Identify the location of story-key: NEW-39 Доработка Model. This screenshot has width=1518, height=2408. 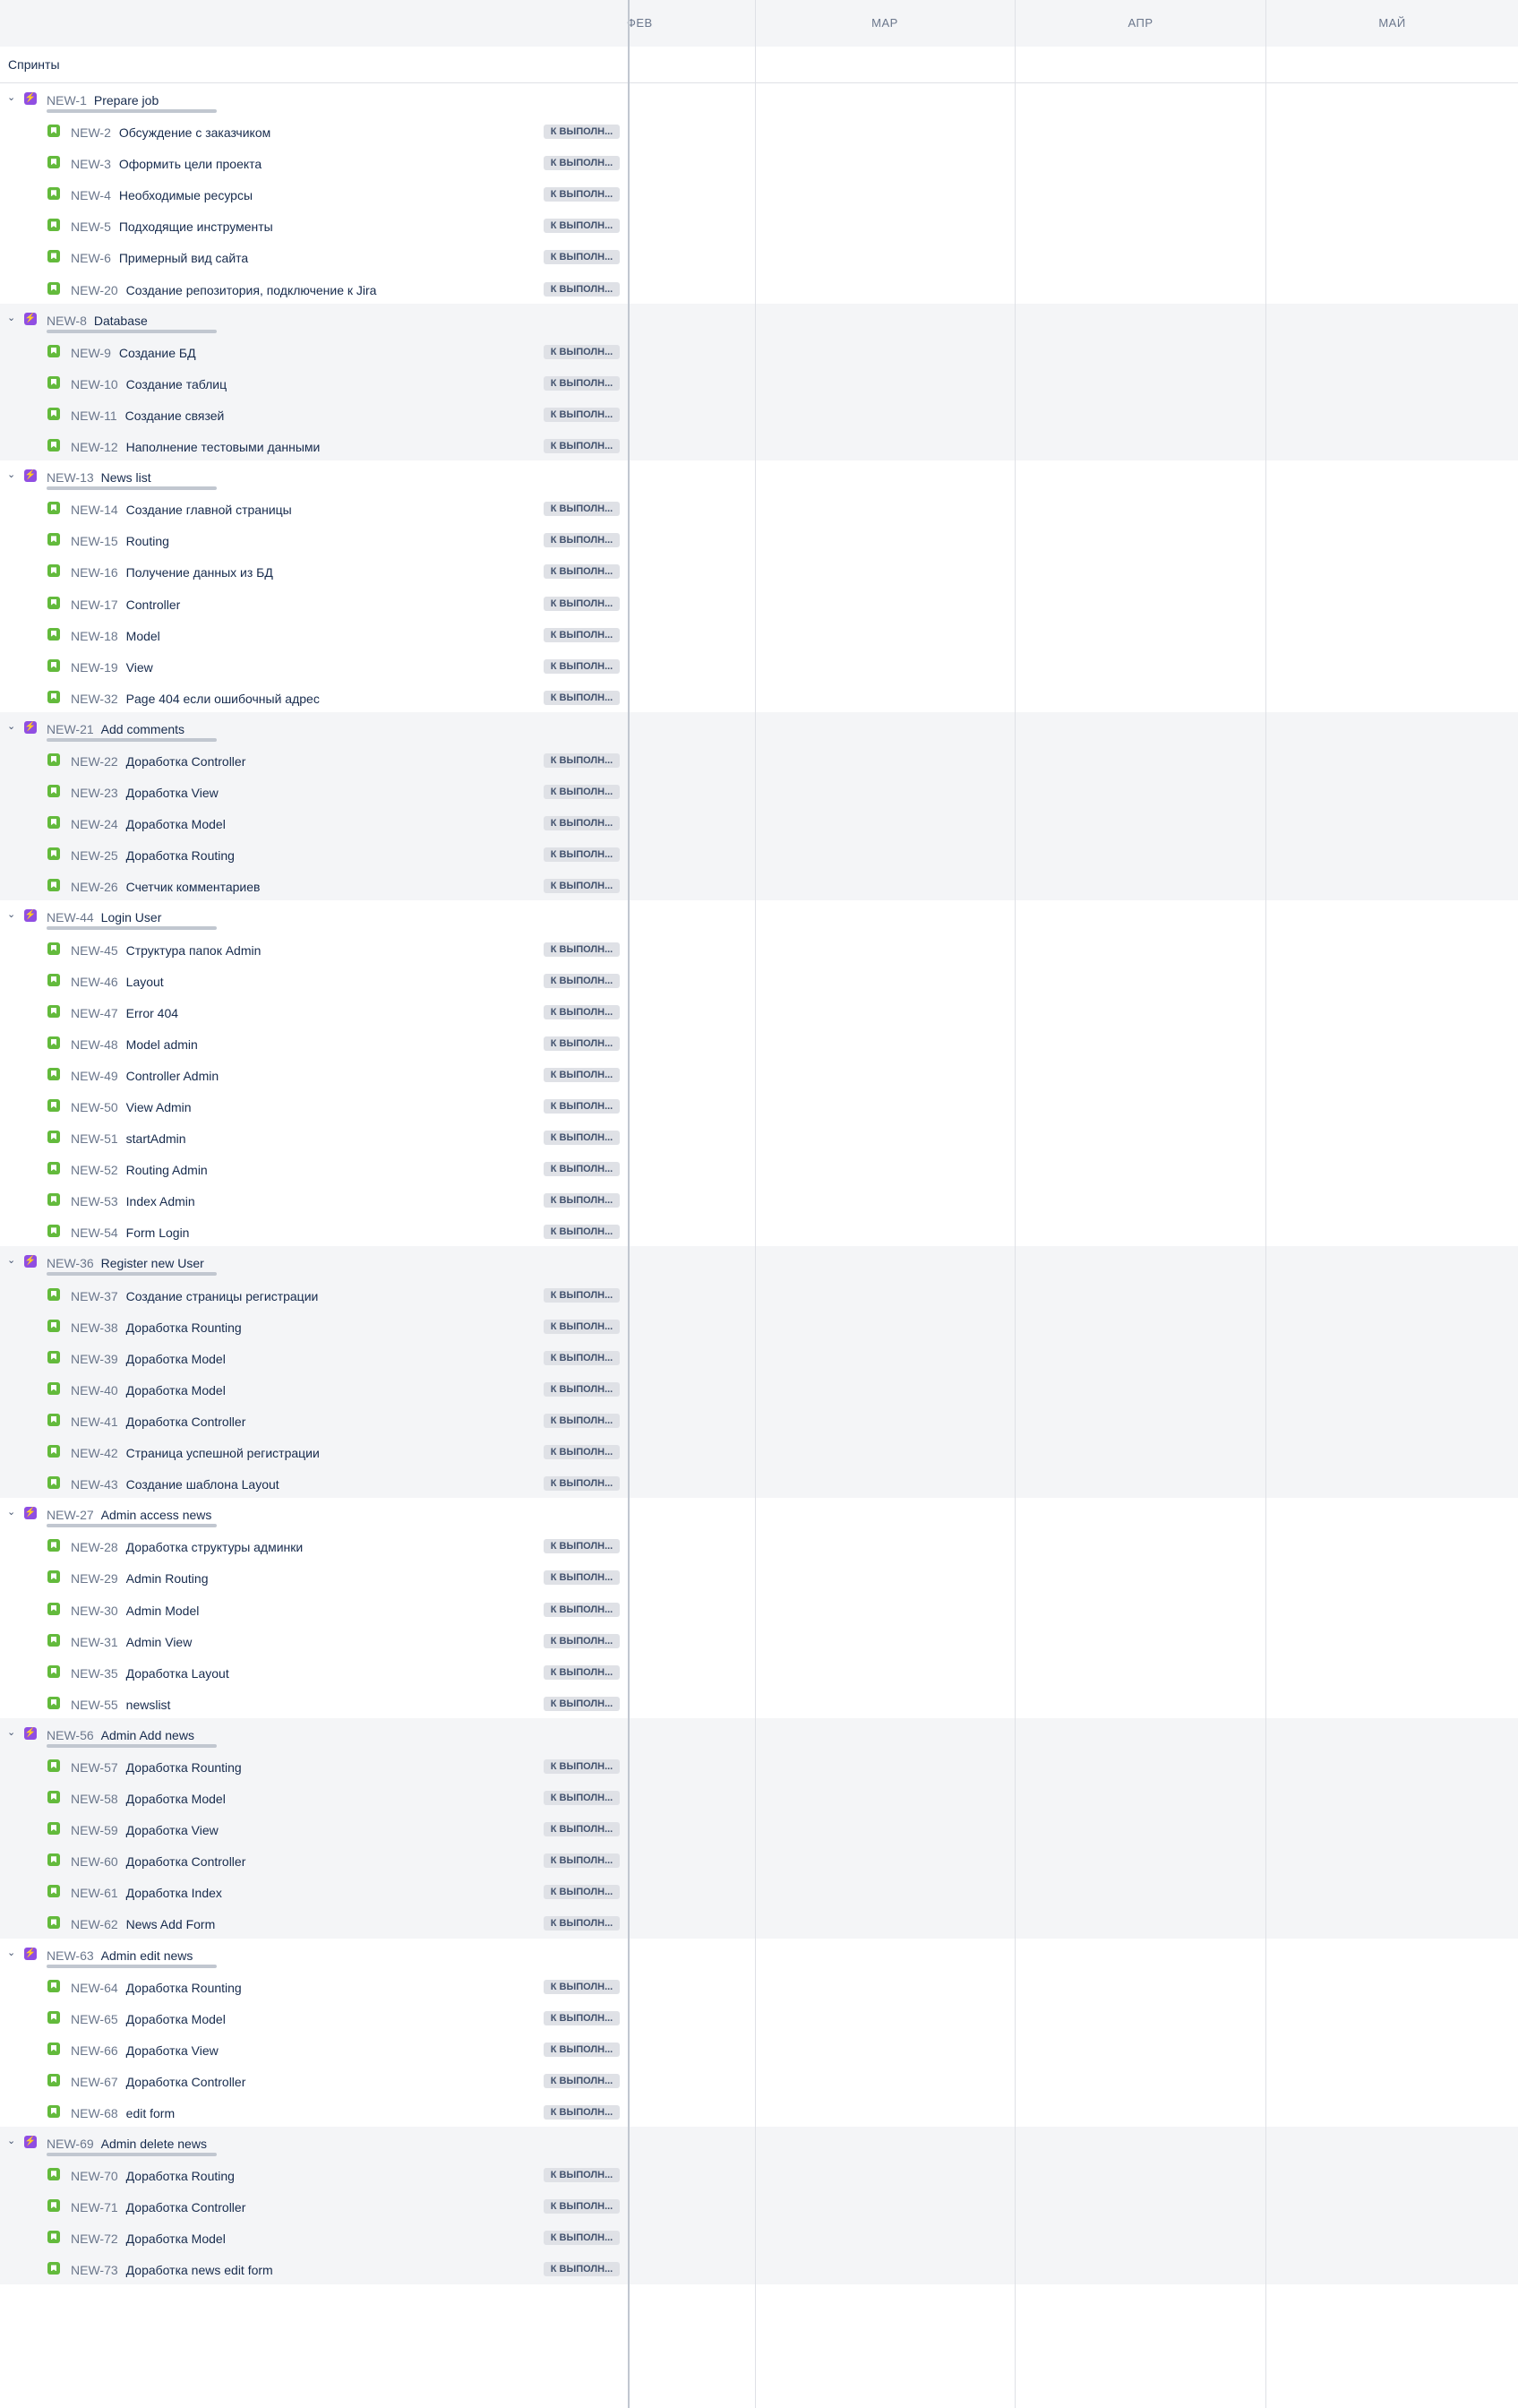
(148, 1359).